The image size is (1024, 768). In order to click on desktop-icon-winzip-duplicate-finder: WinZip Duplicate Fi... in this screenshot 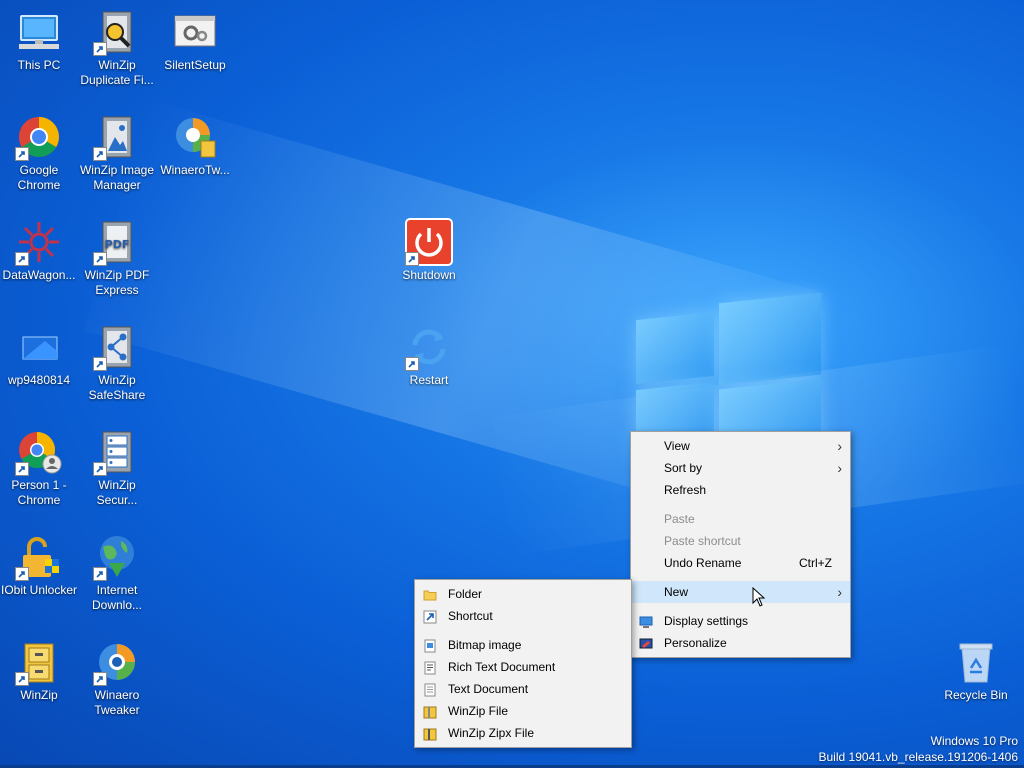, I will do `click(117, 48)`.